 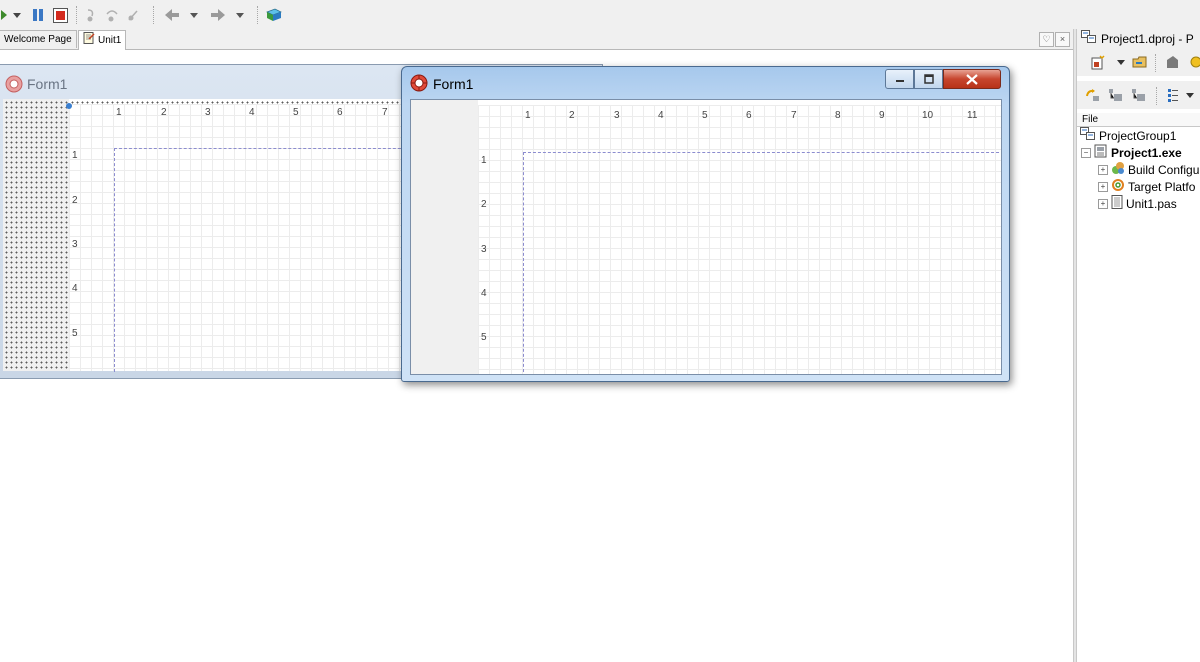 I want to click on project-manager-title: Project1.dproj - P, so click(x=1147, y=38).